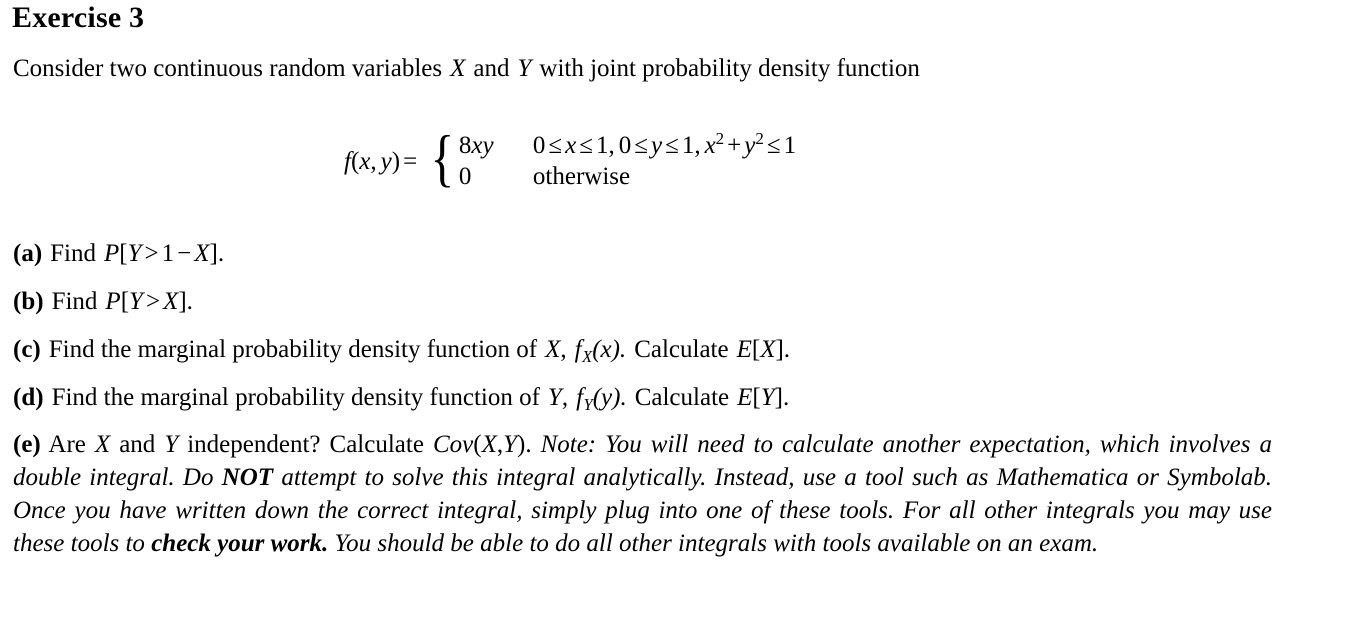 This screenshot has width=1352, height=622. What do you see at coordinates (151, 253) in the screenshot?
I see `item-a-greater-than: >` at bounding box center [151, 253].